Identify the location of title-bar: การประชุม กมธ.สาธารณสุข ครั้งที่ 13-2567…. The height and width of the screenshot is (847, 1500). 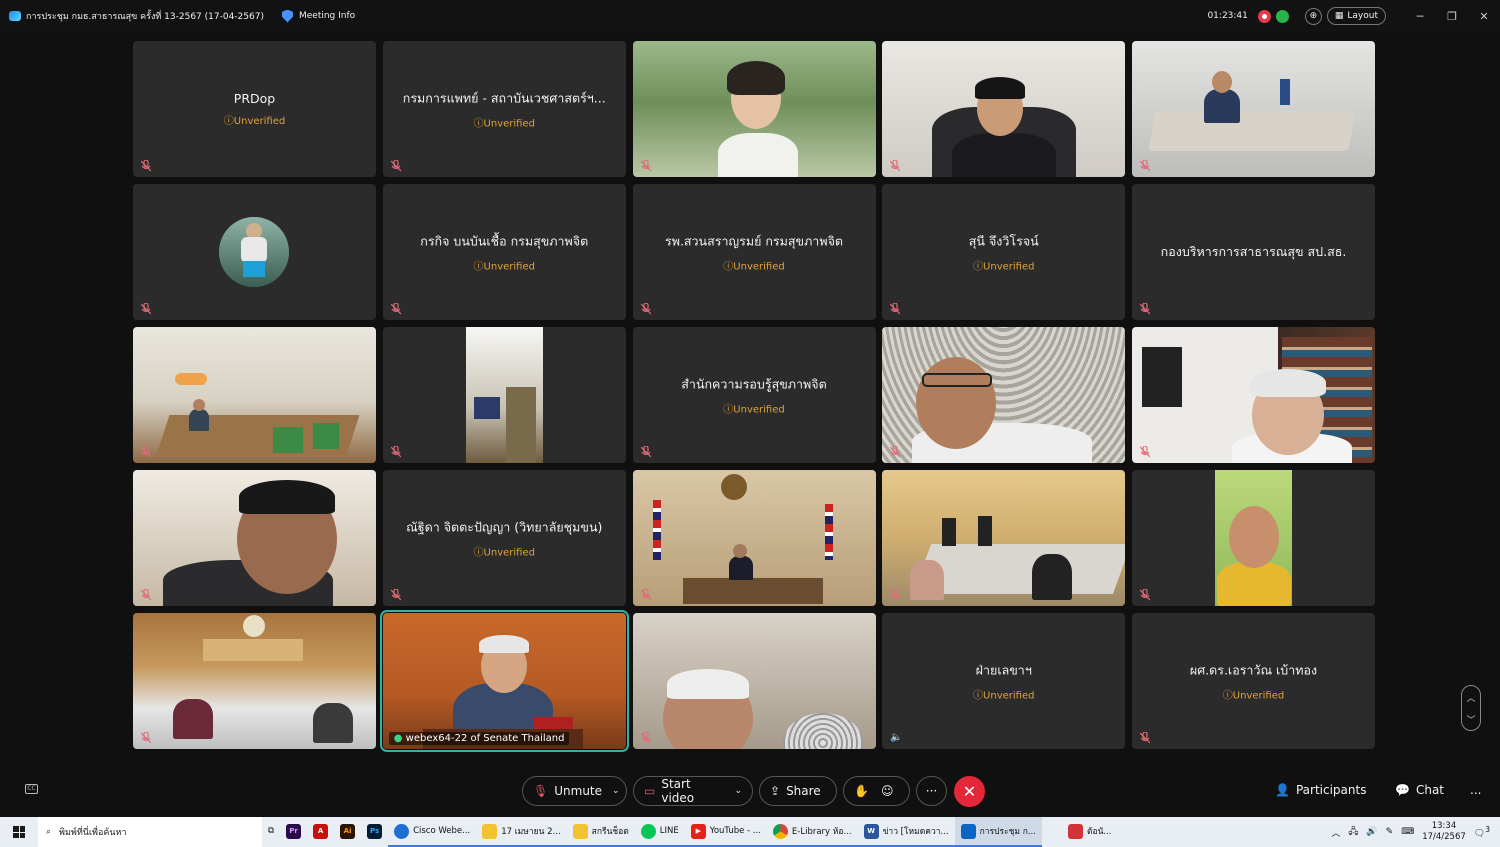
(750, 16).